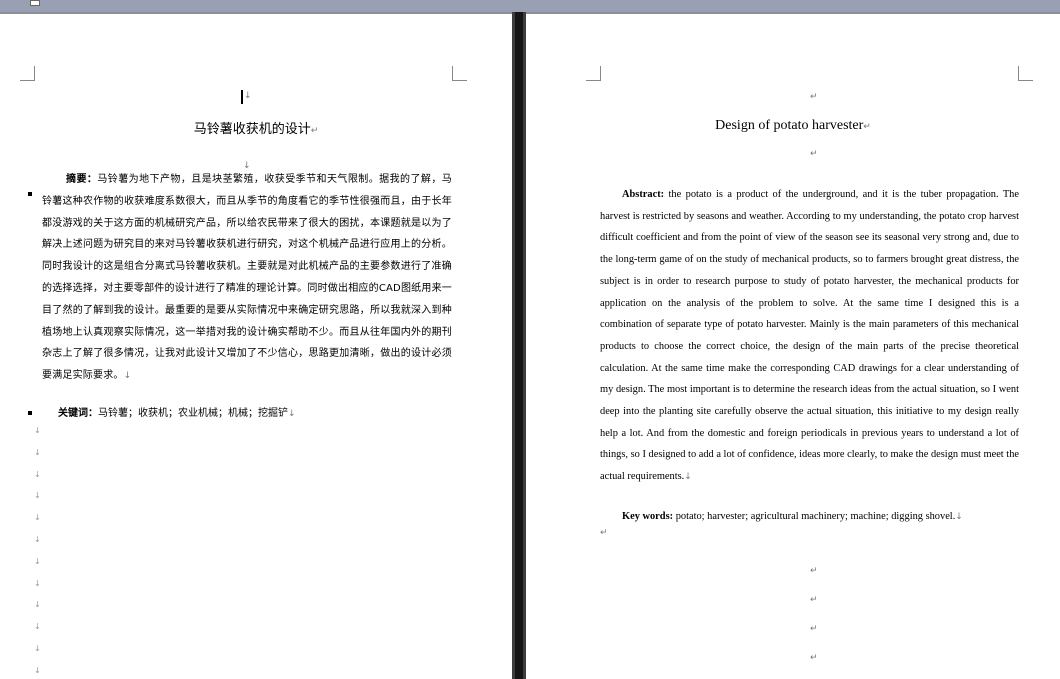  I want to click on ruler-tab-marker, so click(35, 3).